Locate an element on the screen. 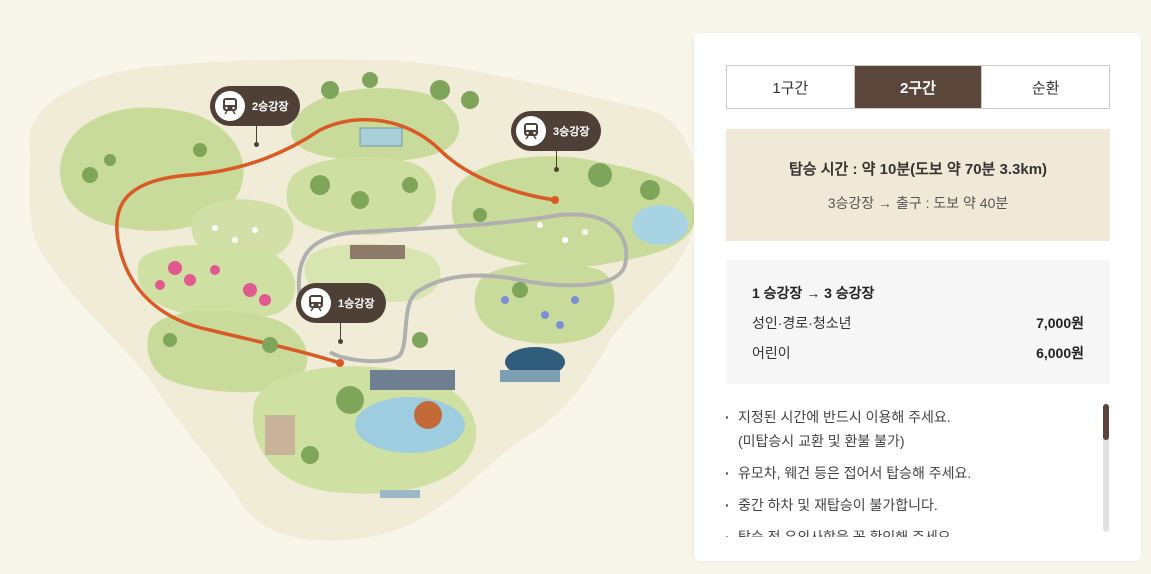  note-text: 중간 하차 및 재탑승이 불가합니다. is located at coordinates (838, 505).